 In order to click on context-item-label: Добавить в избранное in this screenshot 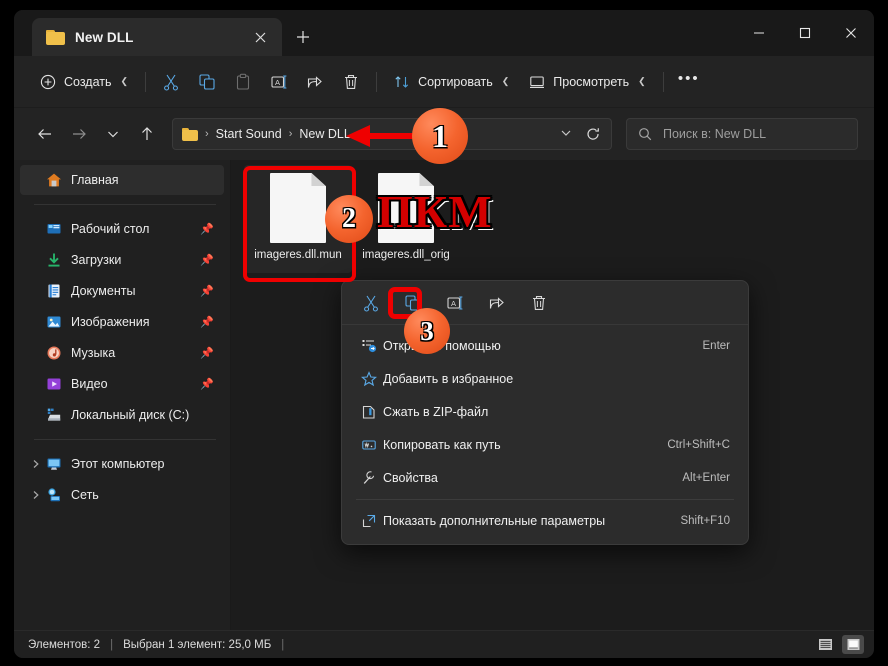, I will do `click(448, 379)`.